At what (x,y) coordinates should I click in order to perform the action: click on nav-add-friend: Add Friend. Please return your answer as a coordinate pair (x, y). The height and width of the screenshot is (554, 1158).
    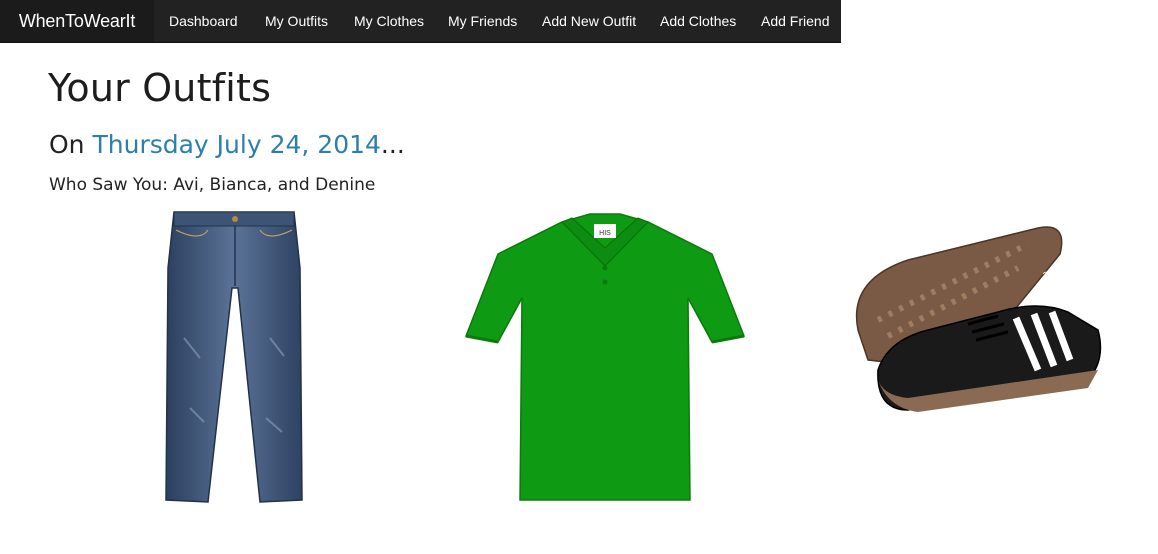
    Looking at the image, I should click on (795, 21).